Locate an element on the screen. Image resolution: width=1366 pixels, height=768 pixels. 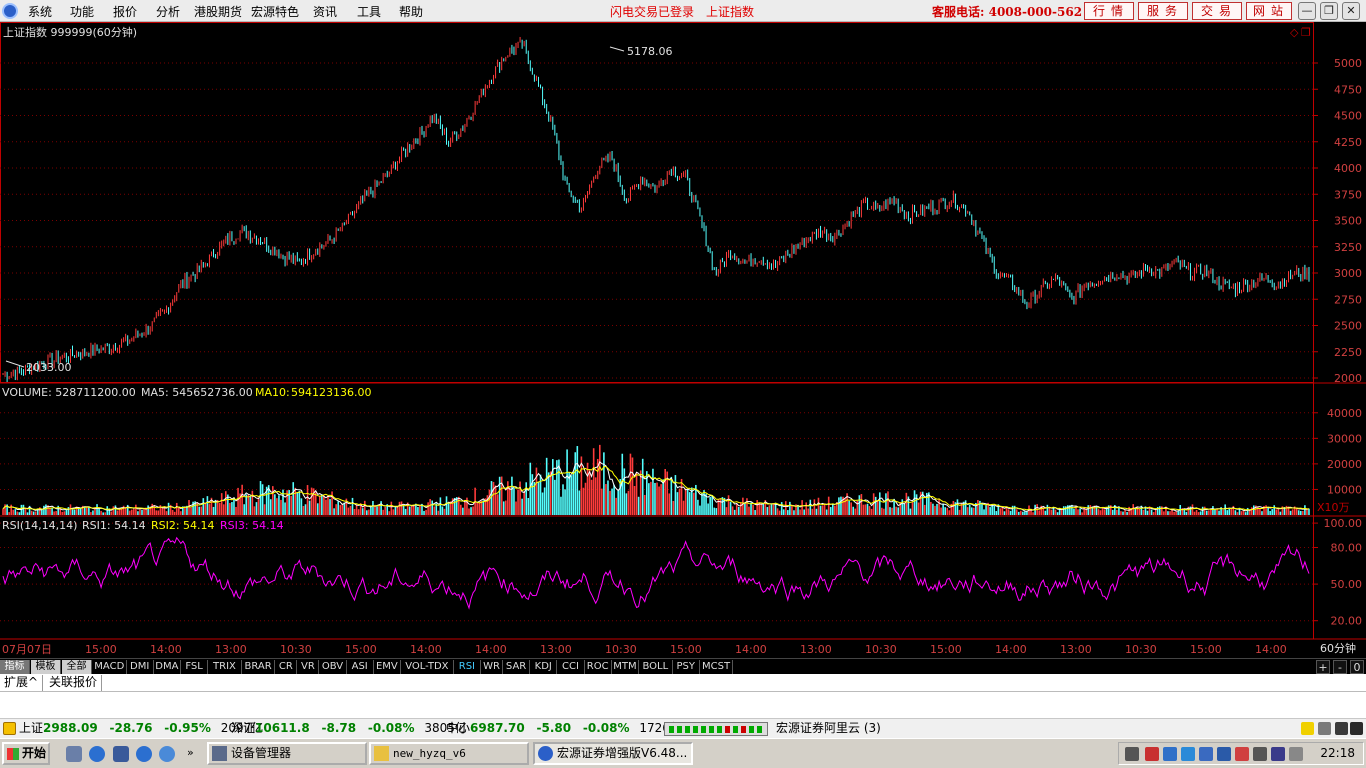
time-axis-label: 14:00 is located at coordinates (491, 649).